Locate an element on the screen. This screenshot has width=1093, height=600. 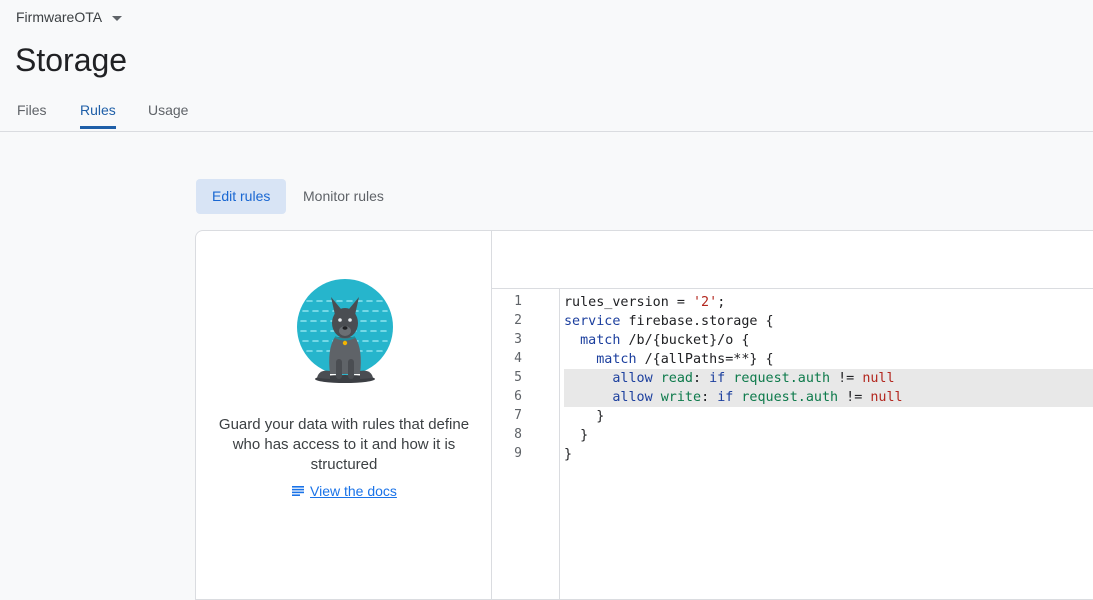
view-docs-label: View the docs is located at coordinates (353, 491).